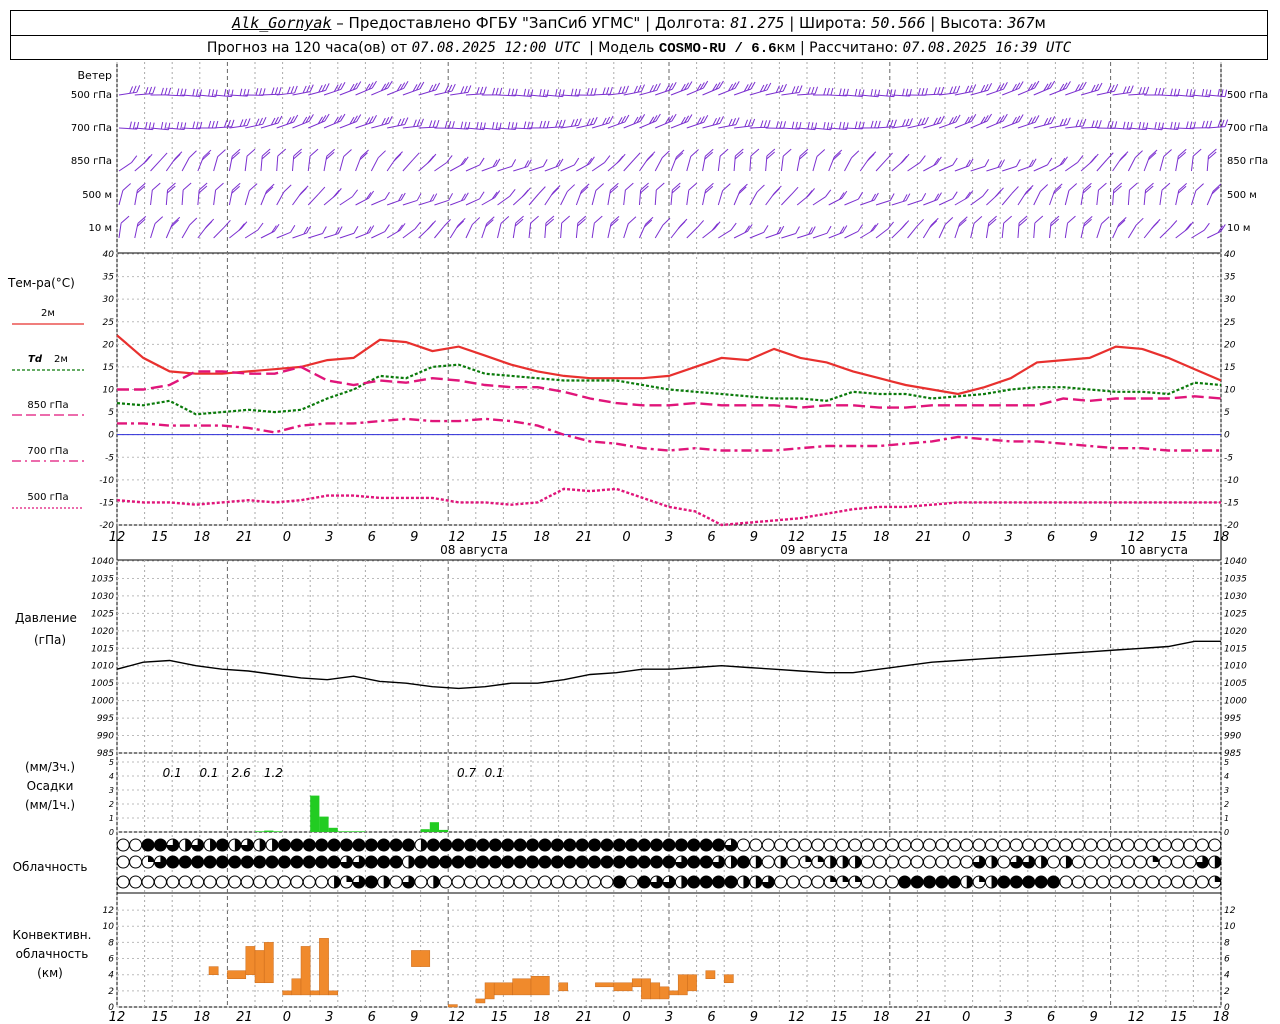  Describe the element at coordinates (102, 702) in the screenshot. I see `press-y-tick-left: 1000` at that location.